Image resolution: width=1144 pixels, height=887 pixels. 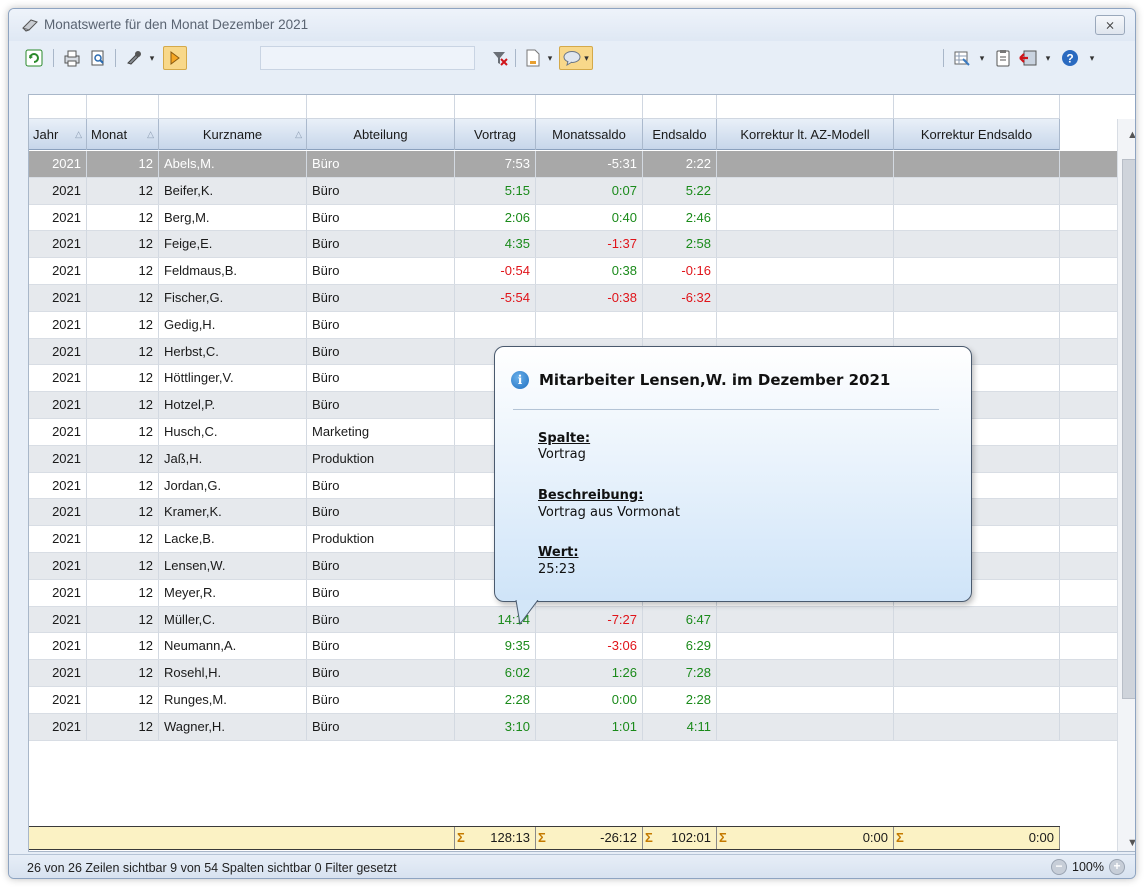 I want to click on close-button: ⨯, so click(x=1110, y=25).